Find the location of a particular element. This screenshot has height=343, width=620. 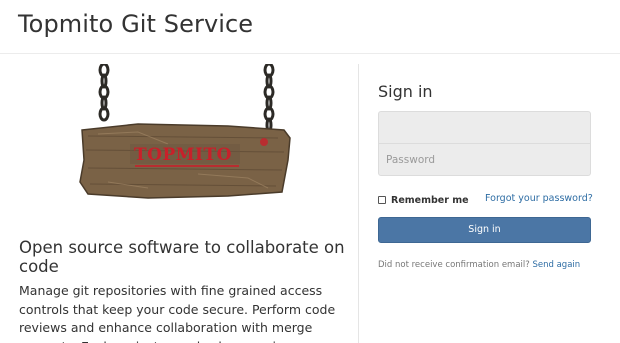

send-again-link: Send again is located at coordinates (556, 265).